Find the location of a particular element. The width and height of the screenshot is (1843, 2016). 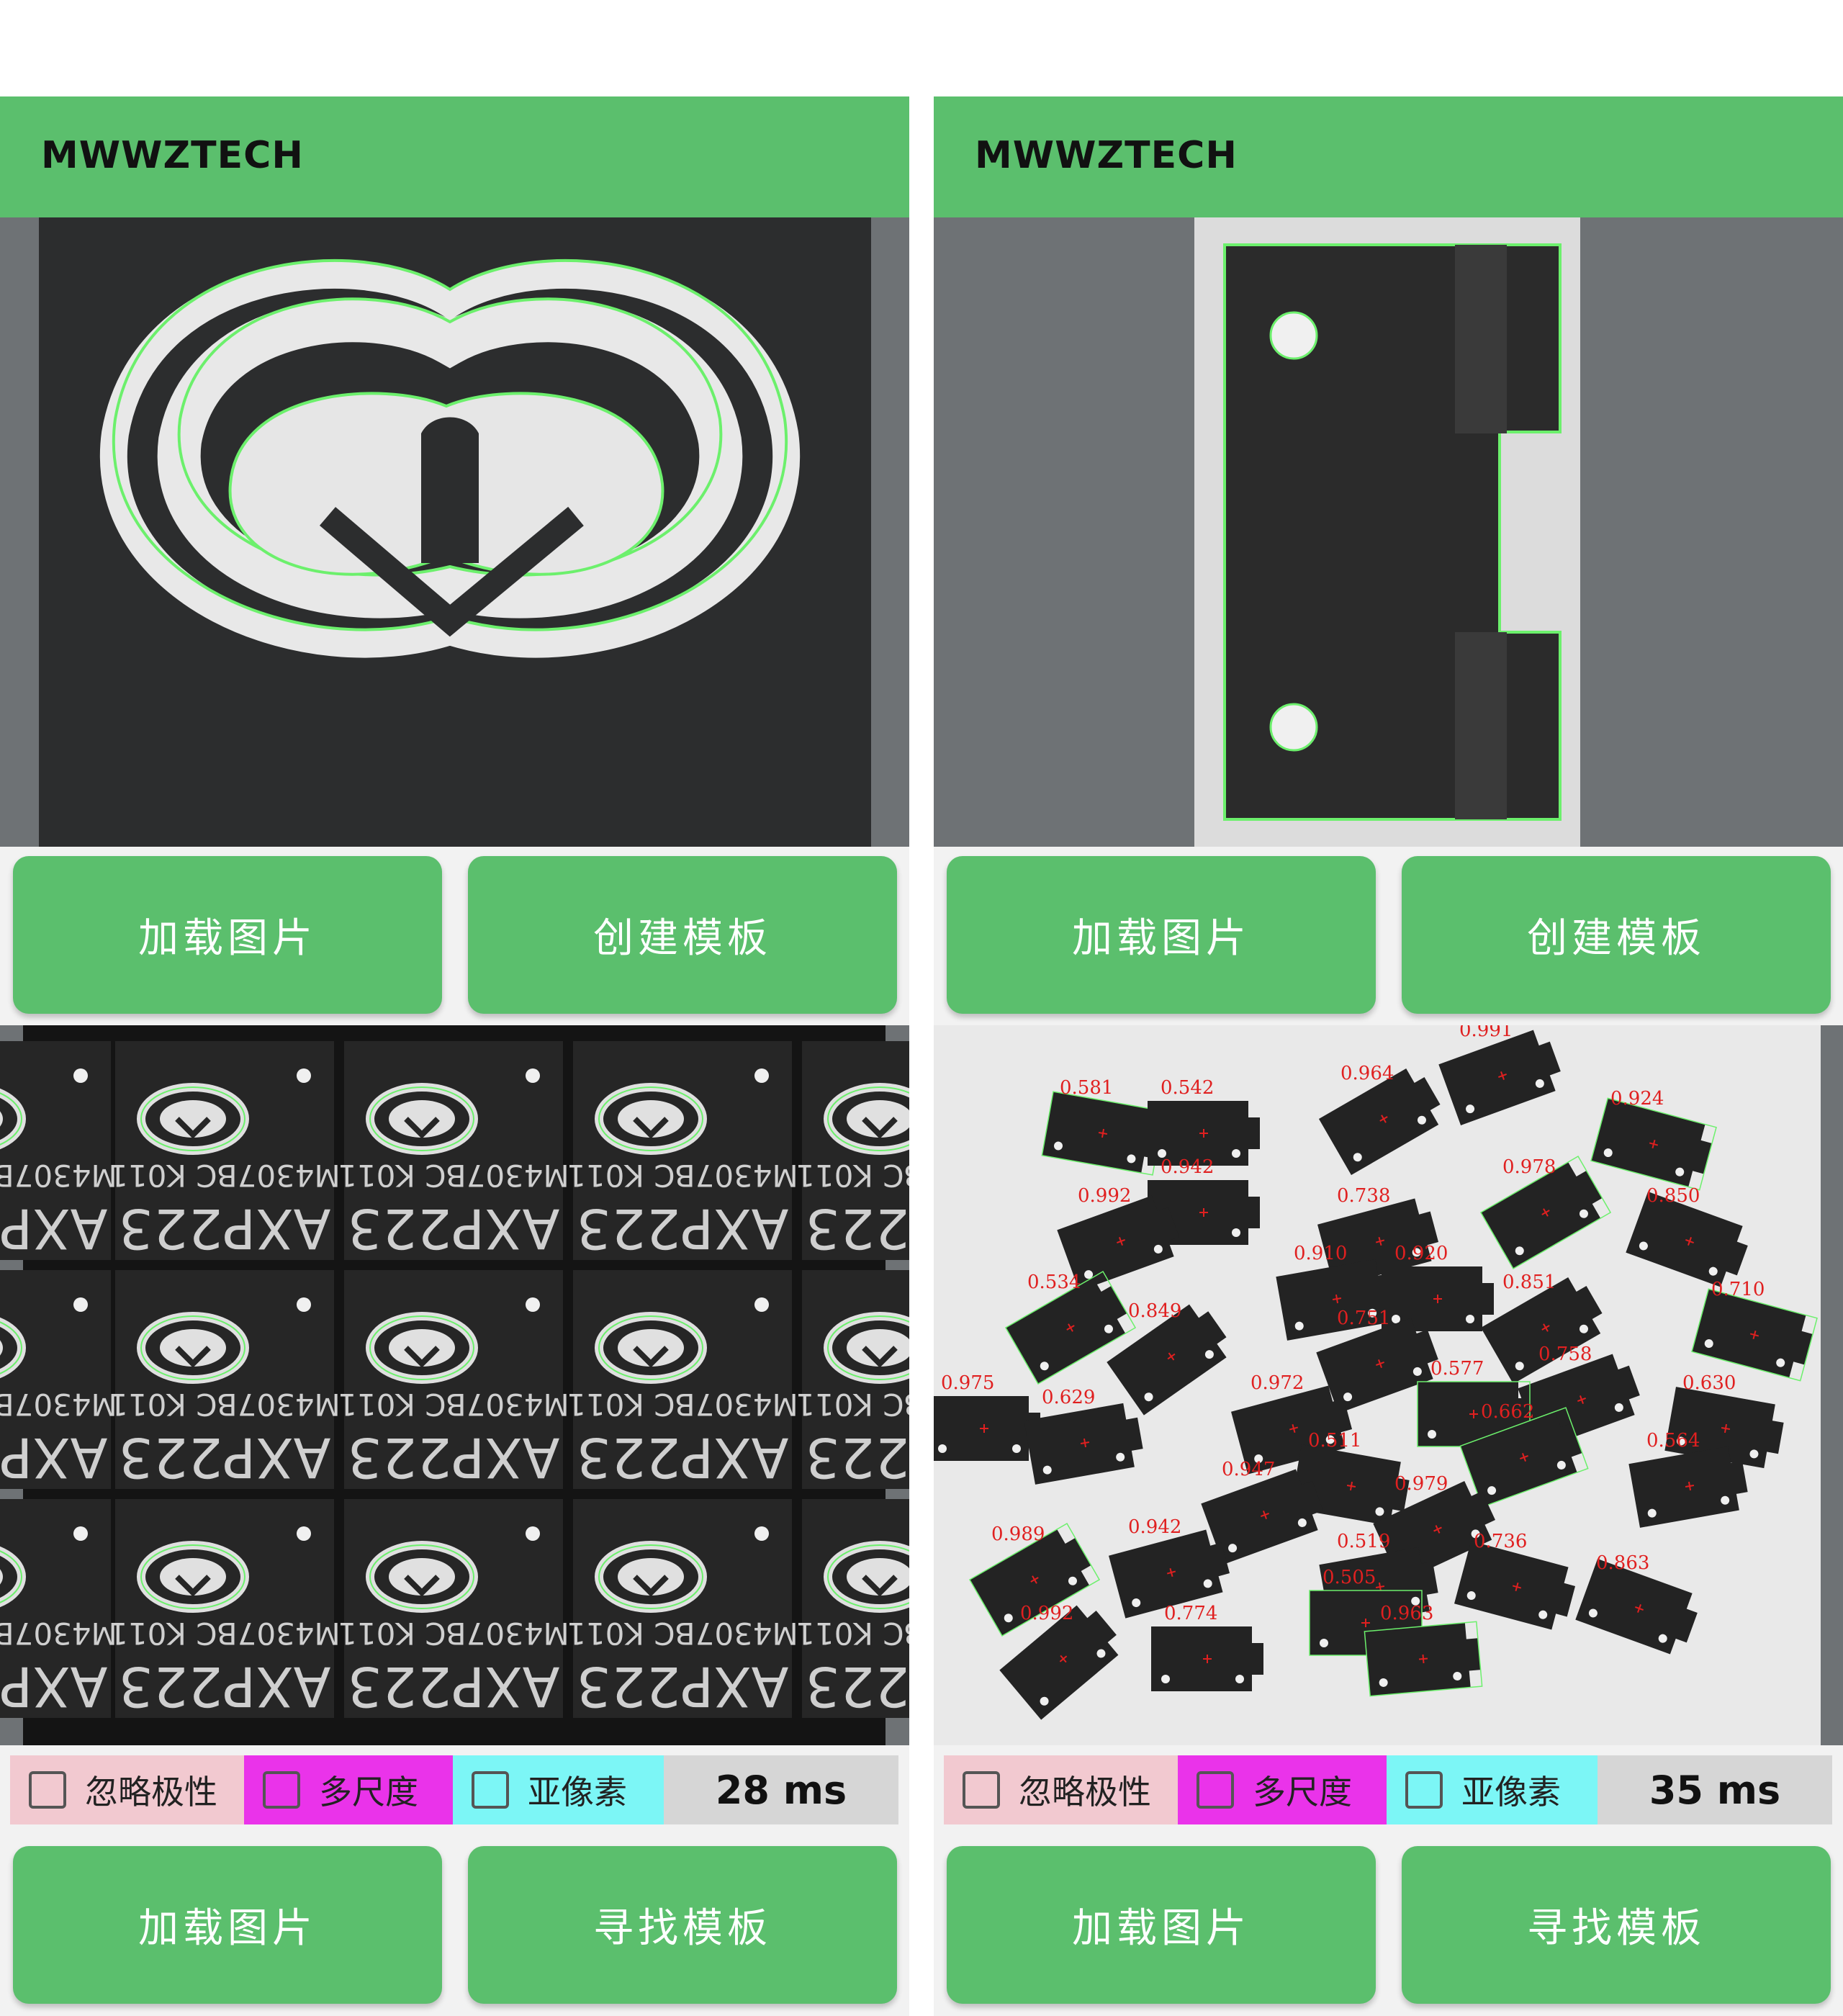

match-score: 0.979 is located at coordinates (1421, 1484).